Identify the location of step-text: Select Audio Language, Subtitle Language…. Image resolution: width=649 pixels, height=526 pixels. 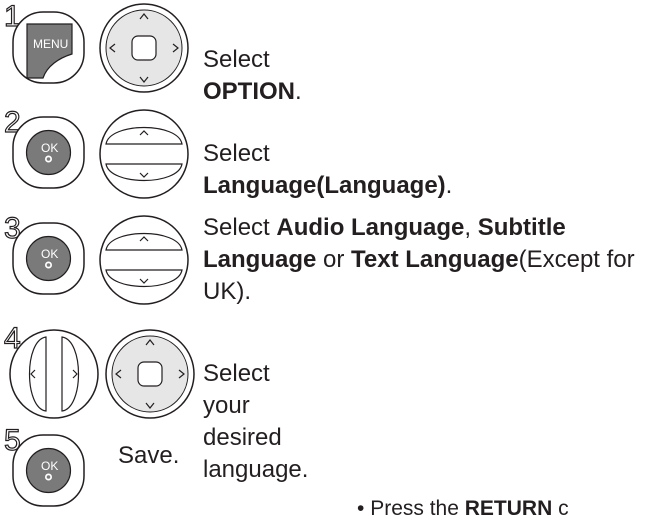
(423, 260).